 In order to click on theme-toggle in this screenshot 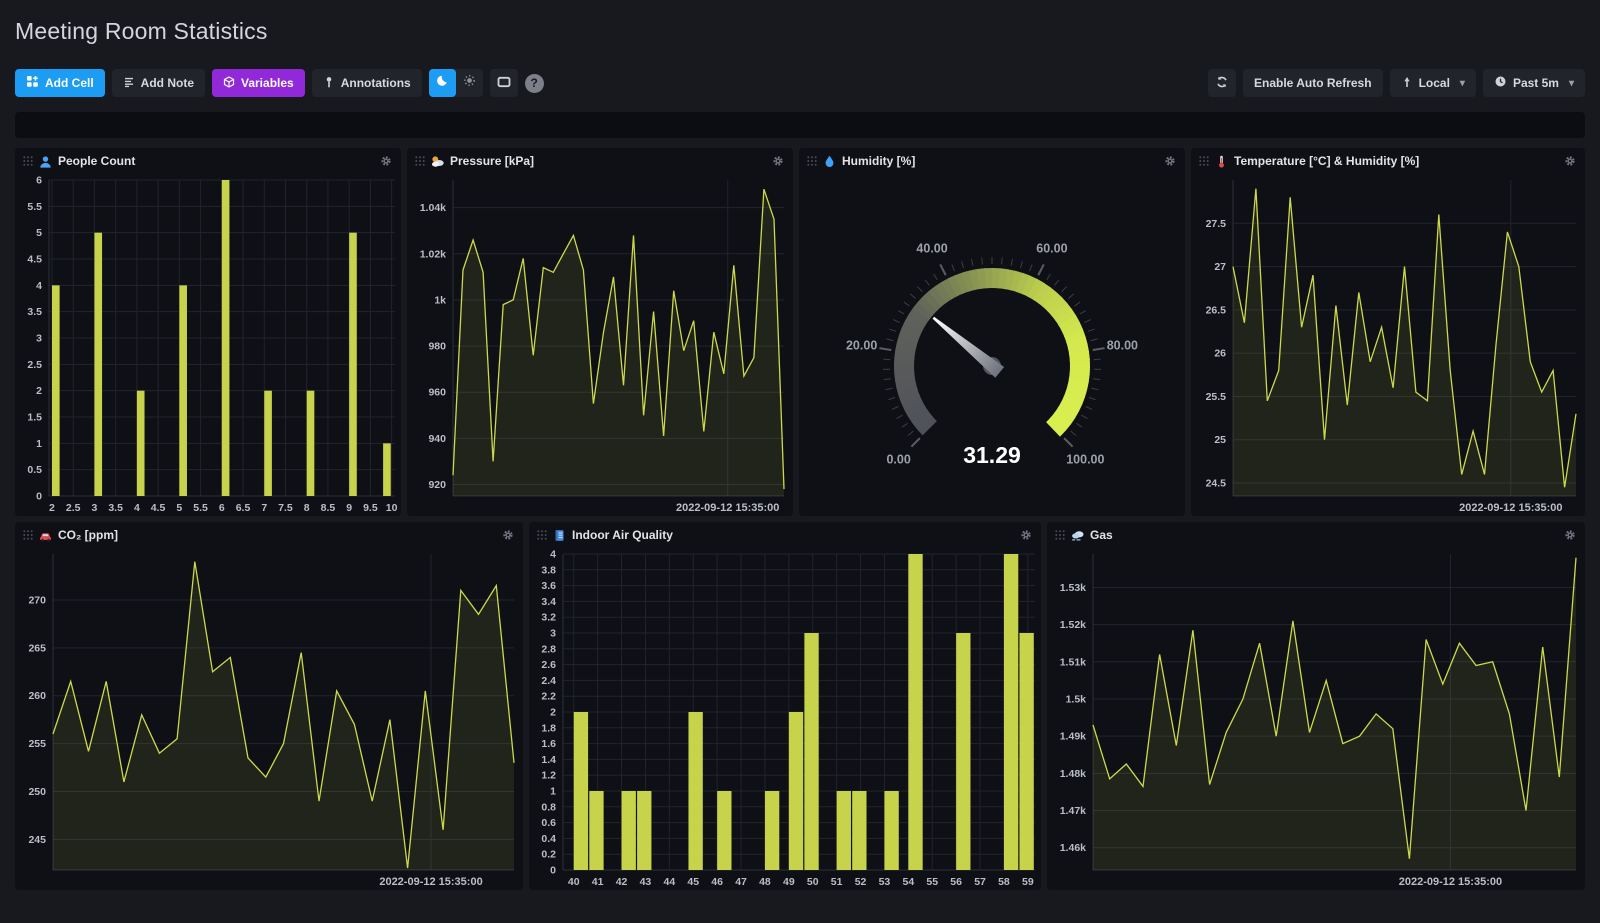, I will do `click(455, 83)`.